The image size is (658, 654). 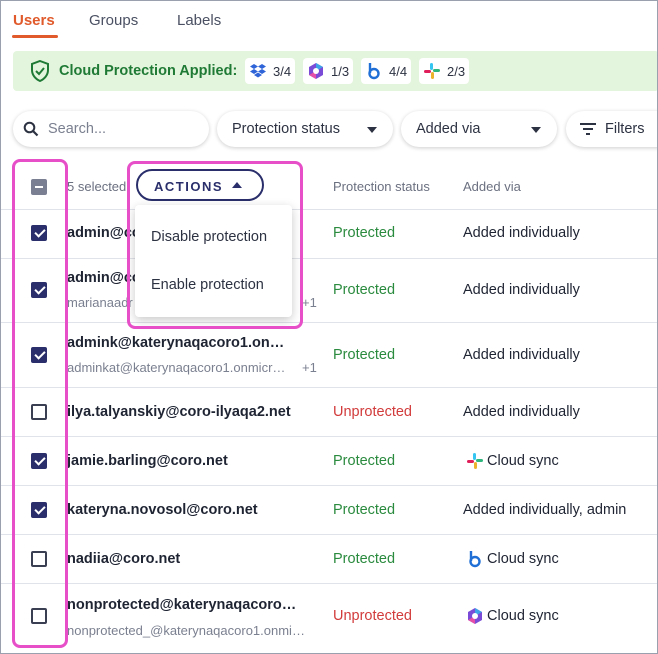 I want to click on actions-menu: Disable protection Enable protection, so click(x=213, y=261).